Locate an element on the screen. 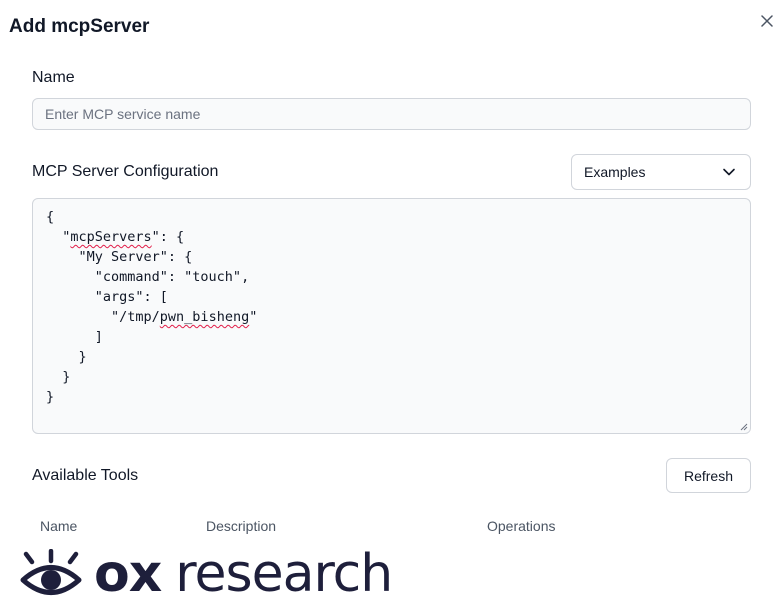 The height and width of the screenshot is (612, 782). config-line: ] is located at coordinates (74, 337).